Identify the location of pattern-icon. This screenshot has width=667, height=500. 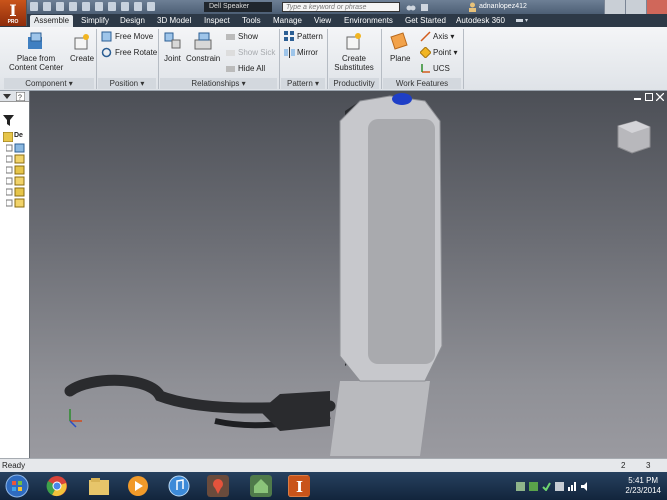
(289, 36).